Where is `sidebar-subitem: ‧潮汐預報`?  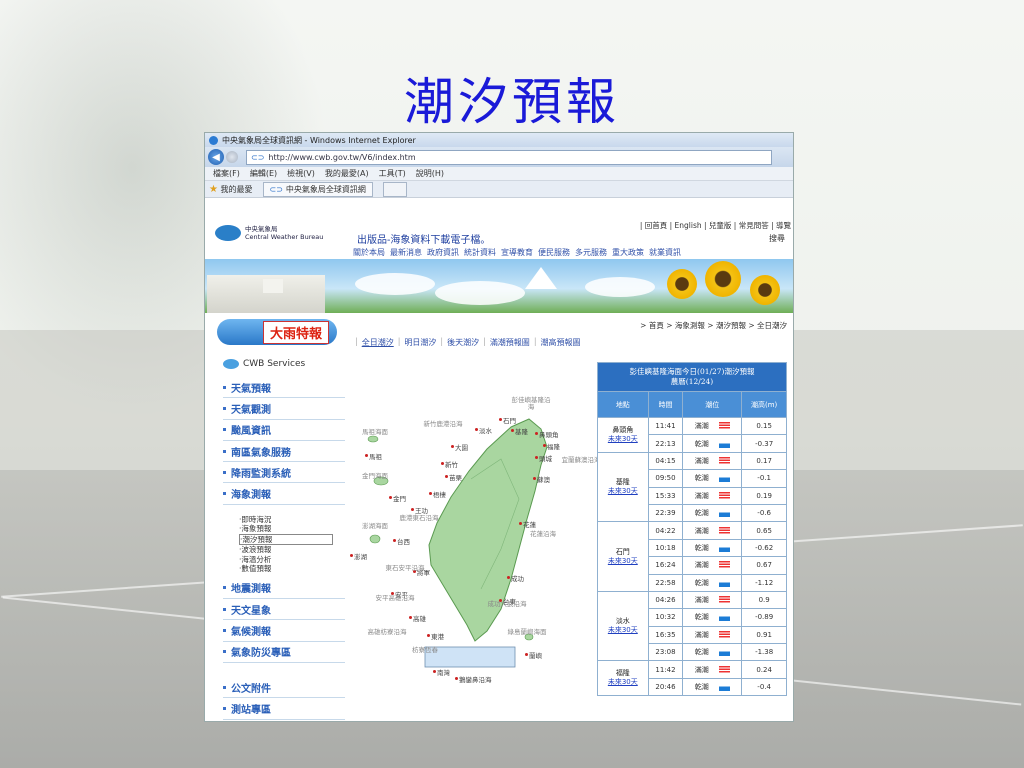 sidebar-subitem: ‧潮汐預報 is located at coordinates (286, 539).